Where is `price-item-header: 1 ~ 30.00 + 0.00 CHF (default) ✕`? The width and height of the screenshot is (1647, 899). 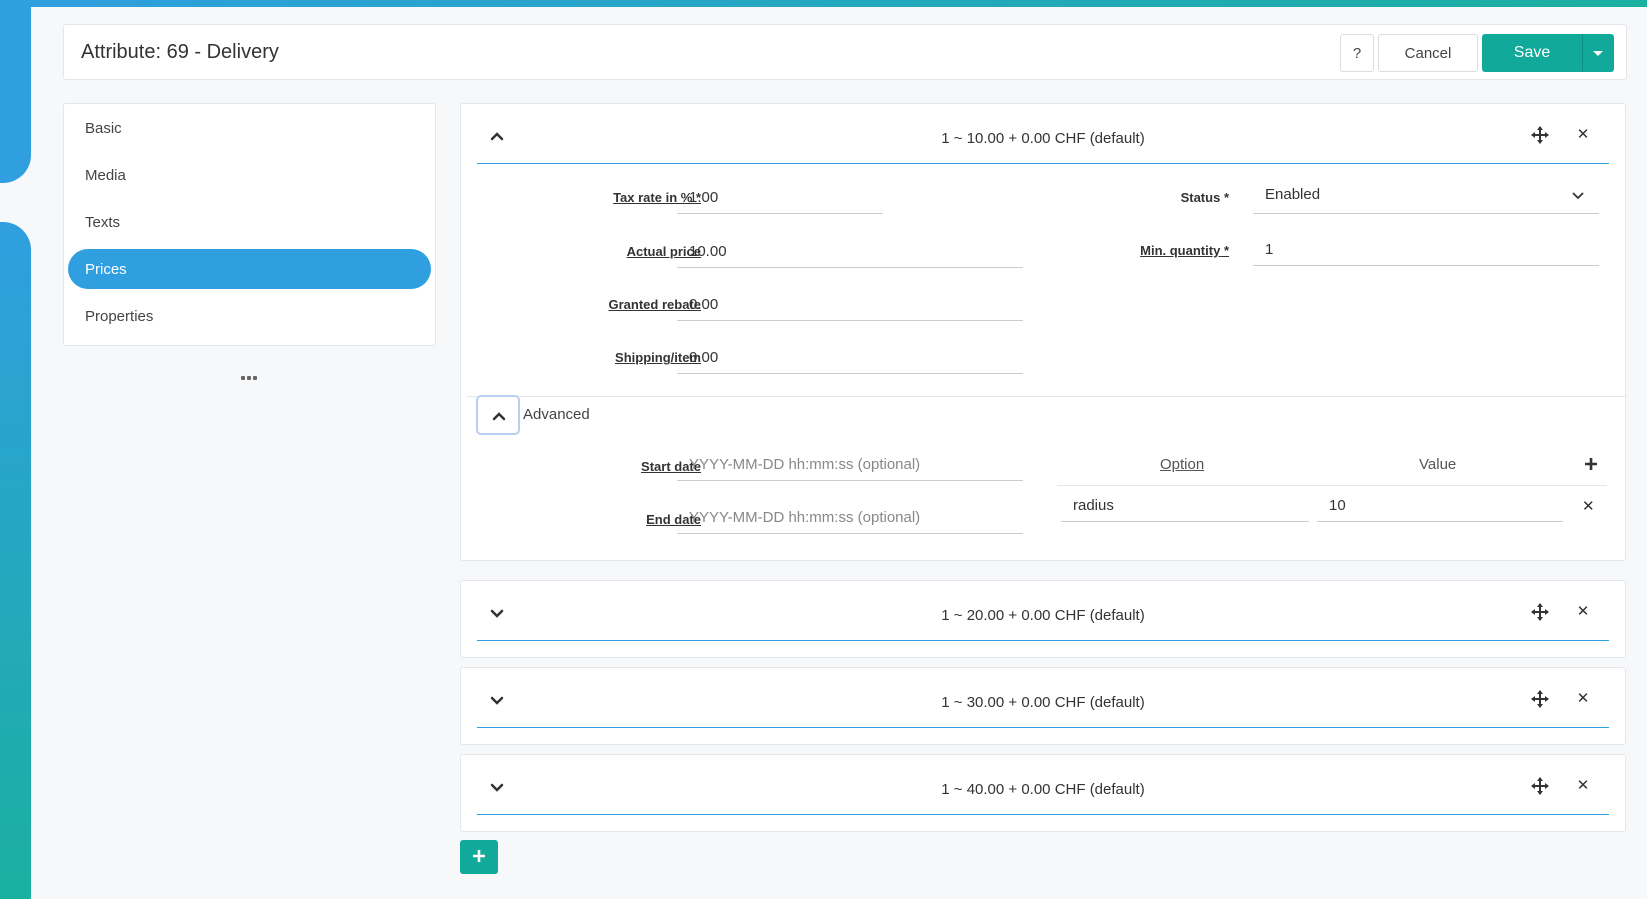 price-item-header: 1 ~ 30.00 + 0.00 CHF (default) ✕ is located at coordinates (1043, 698).